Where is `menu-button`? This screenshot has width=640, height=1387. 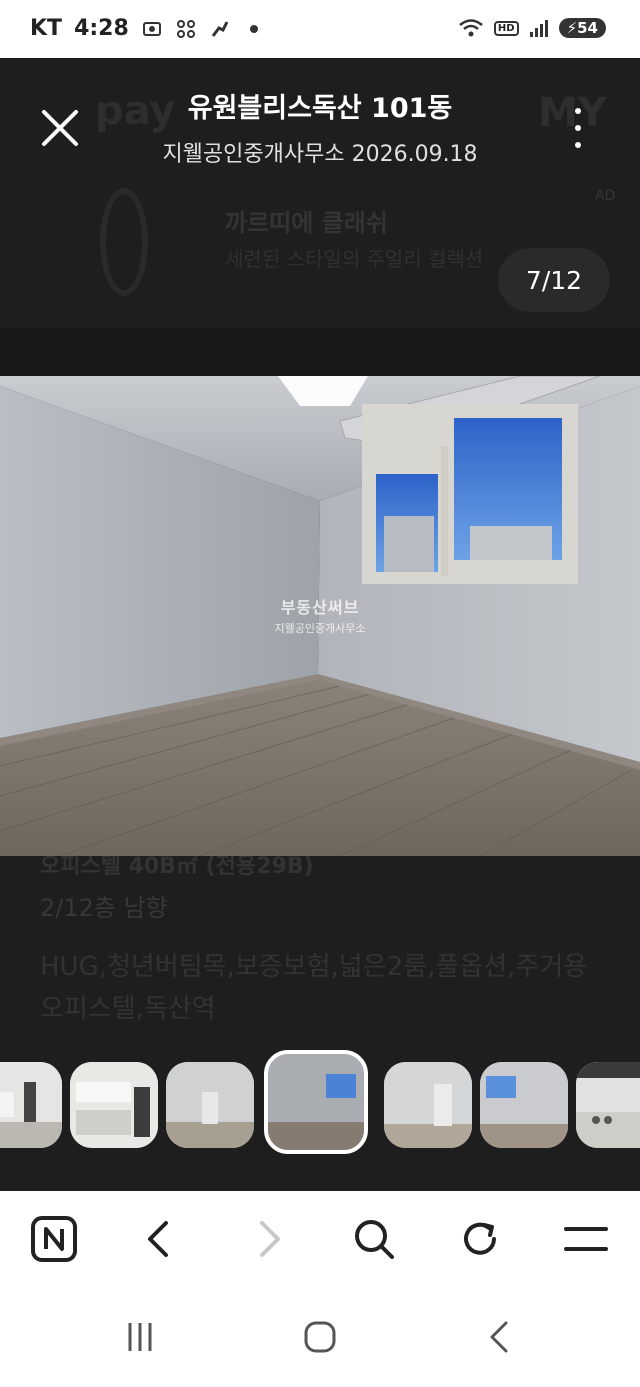 menu-button is located at coordinates (586, 1239).